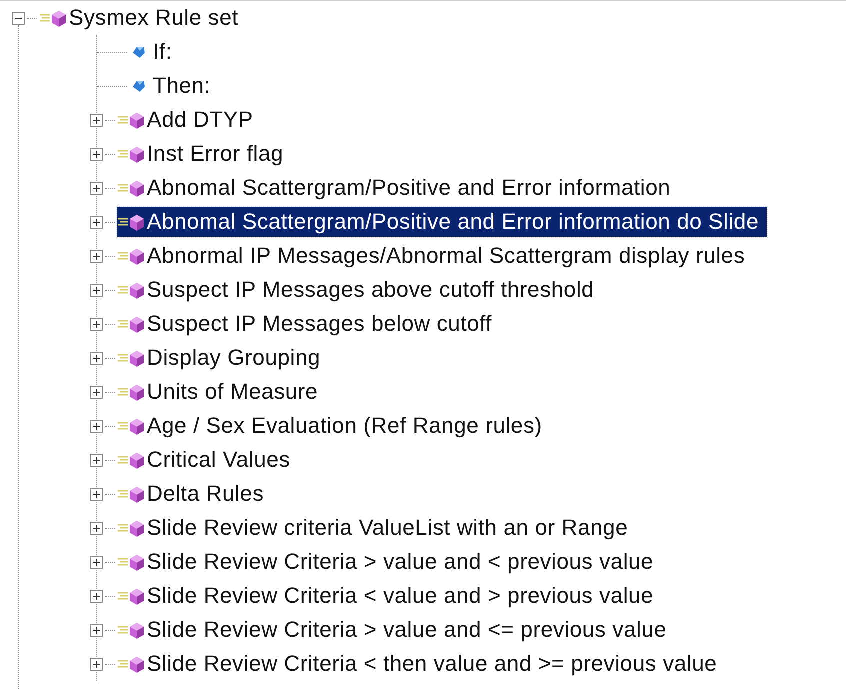 Image resolution: width=846 pixels, height=689 pixels. Describe the element at coordinates (370, 290) in the screenshot. I see `tree-item-label: Suspect IP Messages above cutoff threshold` at that location.